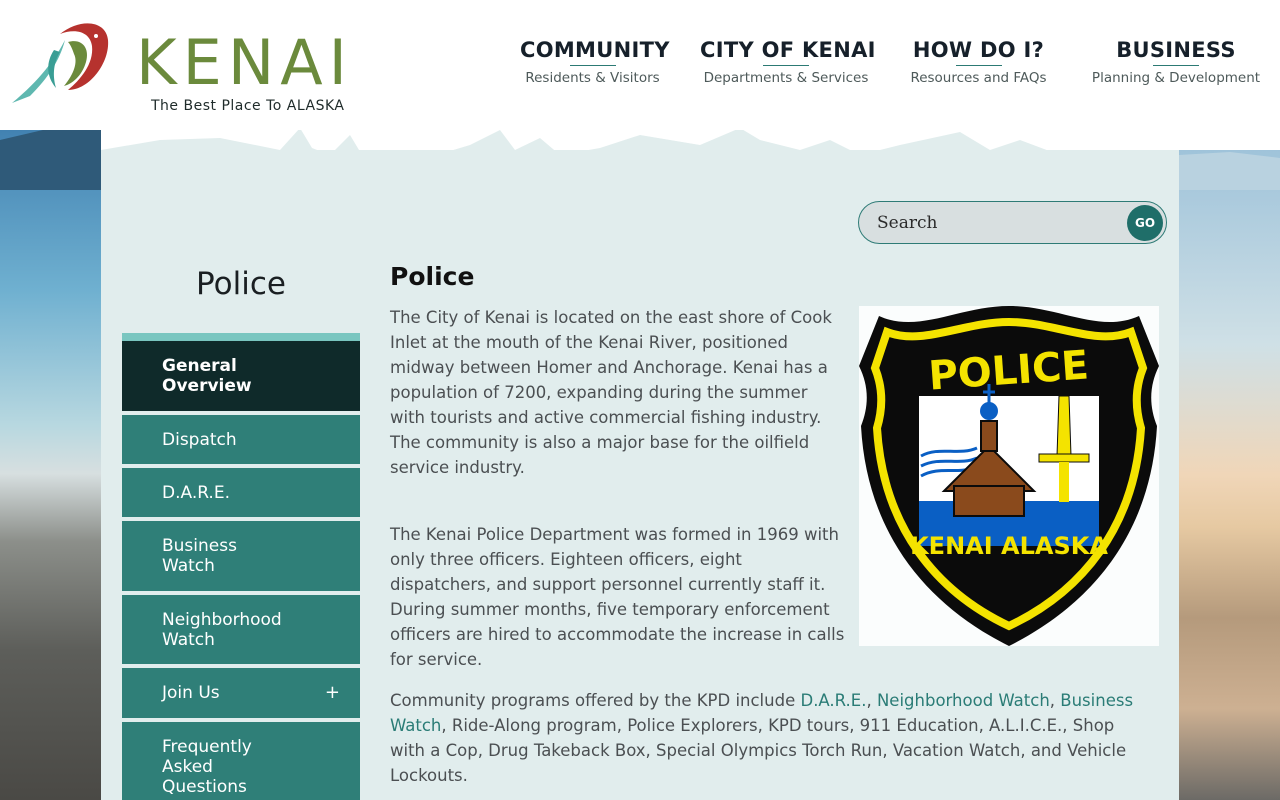  What do you see at coordinates (50, 460) in the screenshot?
I see `background-left-scenery` at bounding box center [50, 460].